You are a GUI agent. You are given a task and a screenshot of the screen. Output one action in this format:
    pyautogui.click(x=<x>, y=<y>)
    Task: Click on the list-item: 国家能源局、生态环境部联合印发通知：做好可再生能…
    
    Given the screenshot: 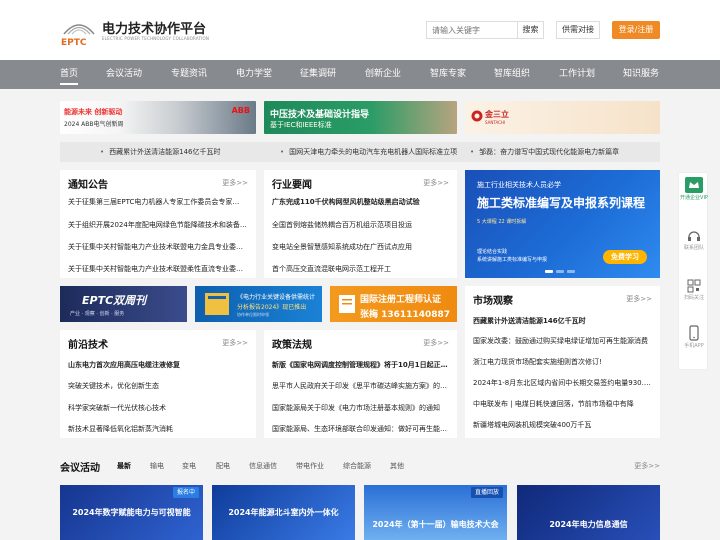 What is the action you would take?
    pyautogui.click(x=360, y=429)
    